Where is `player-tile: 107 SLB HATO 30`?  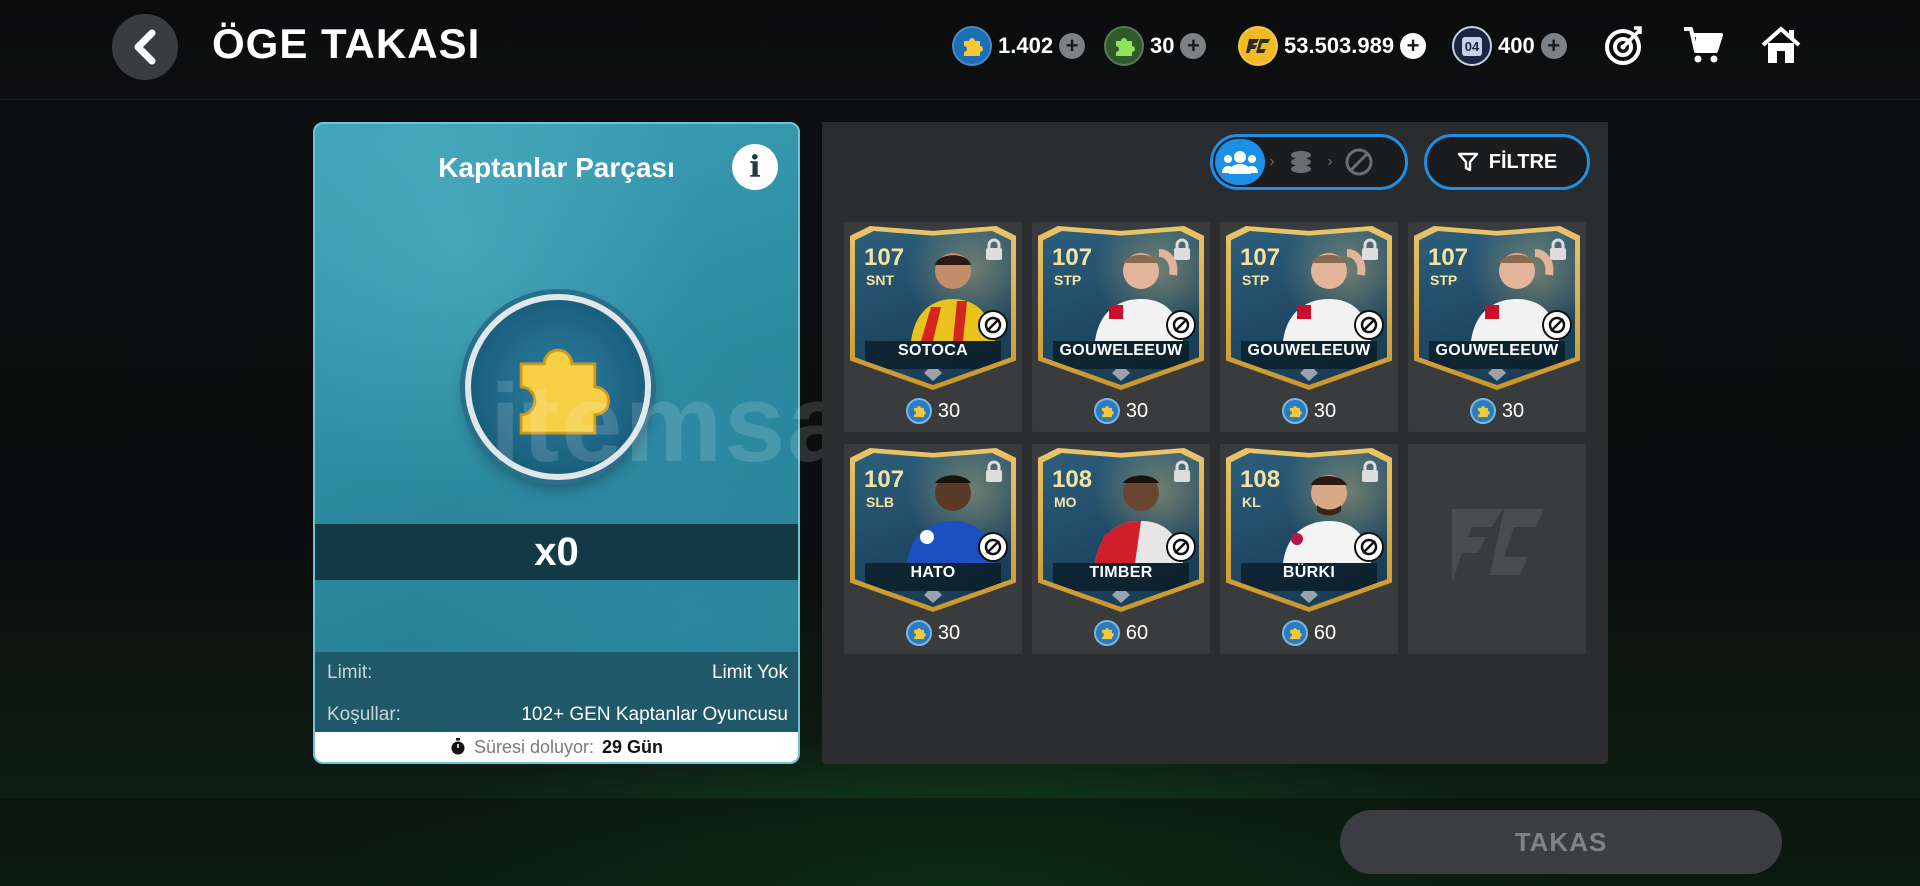 player-tile: 107 SLB HATO 30 is located at coordinates (933, 549).